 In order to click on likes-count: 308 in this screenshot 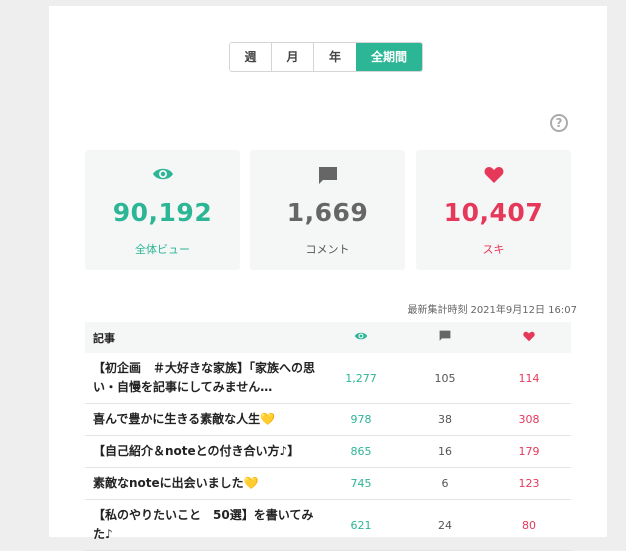, I will do `click(529, 419)`.